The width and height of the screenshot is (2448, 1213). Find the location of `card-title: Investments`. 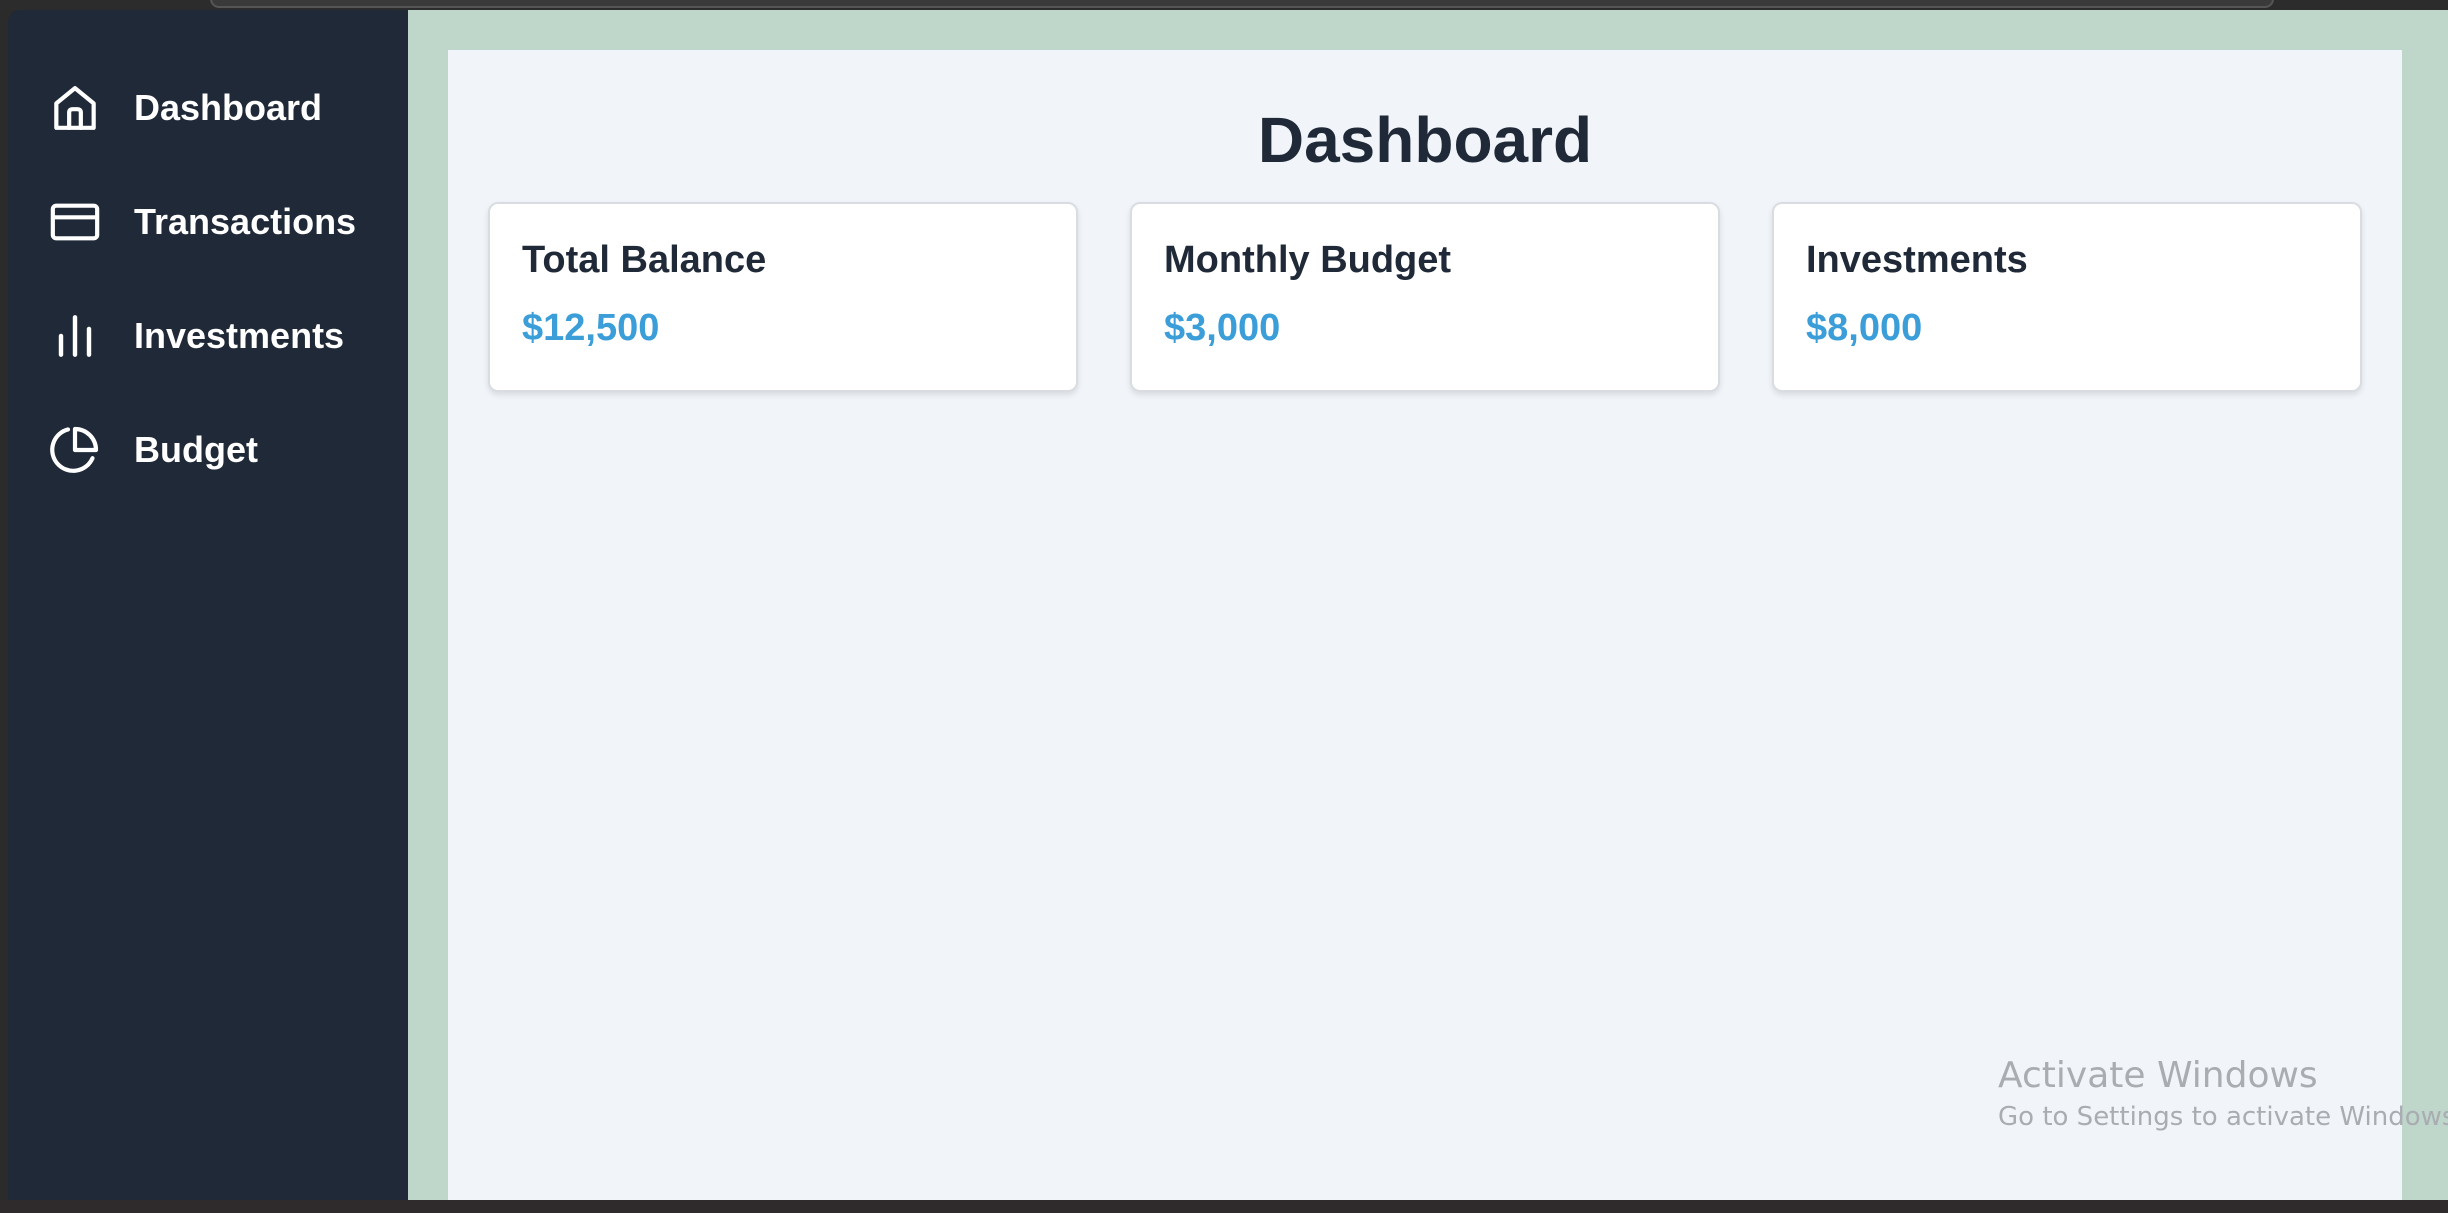

card-title: Investments is located at coordinates (1917, 260).